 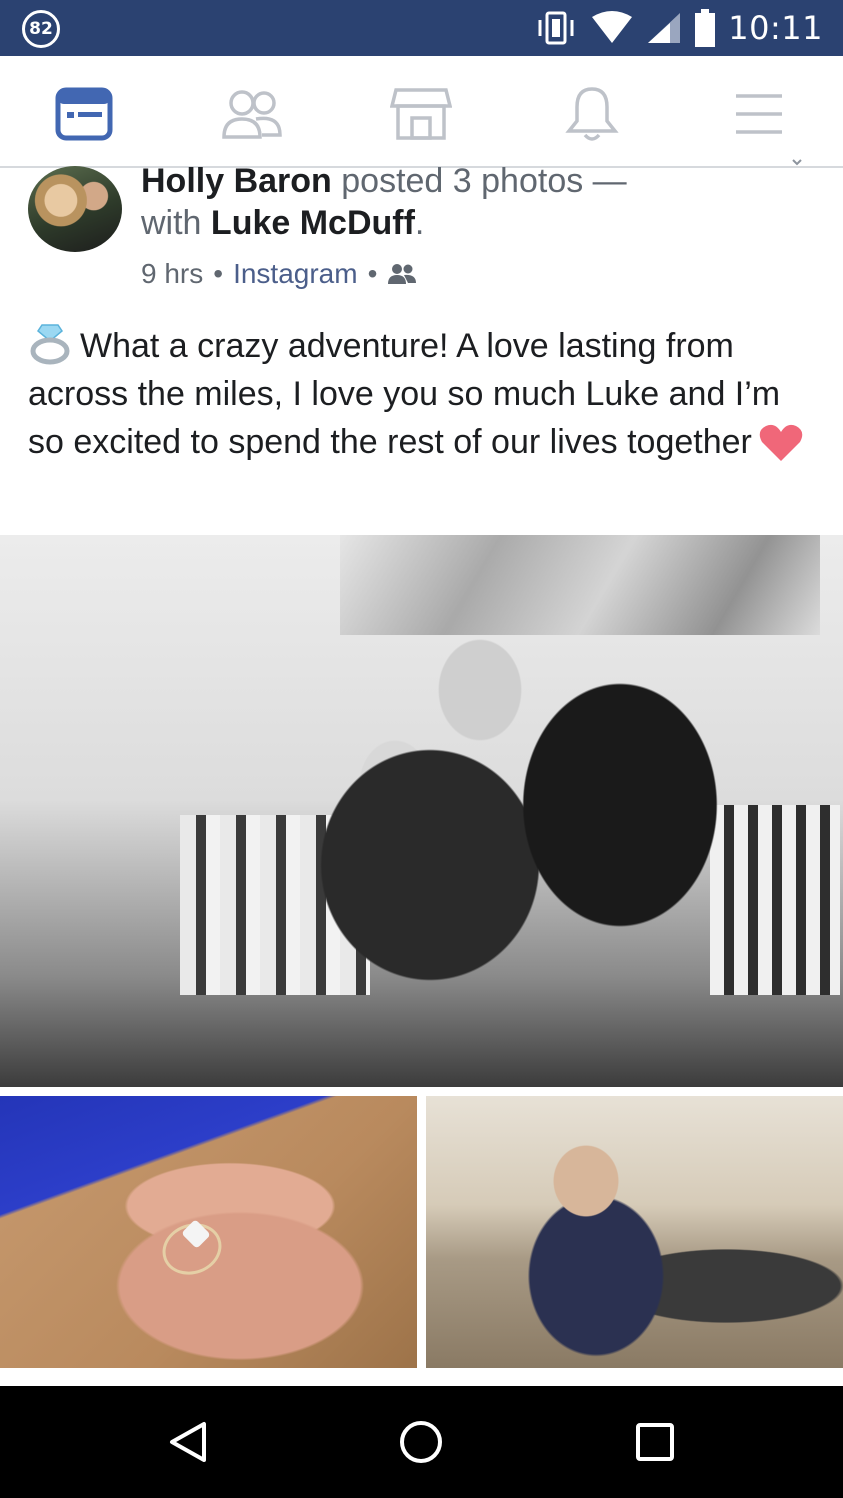 I want to click on status-icons: 10:11, so click(x=678, y=28).